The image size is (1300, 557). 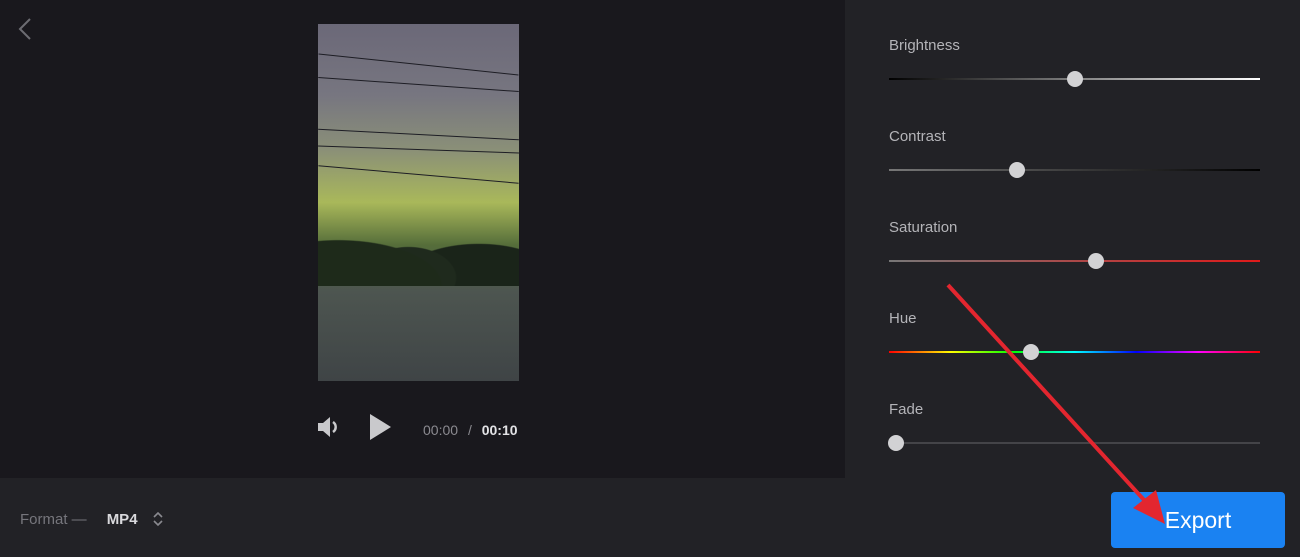 What do you see at coordinates (418, 202) in the screenshot?
I see `video-preview` at bounding box center [418, 202].